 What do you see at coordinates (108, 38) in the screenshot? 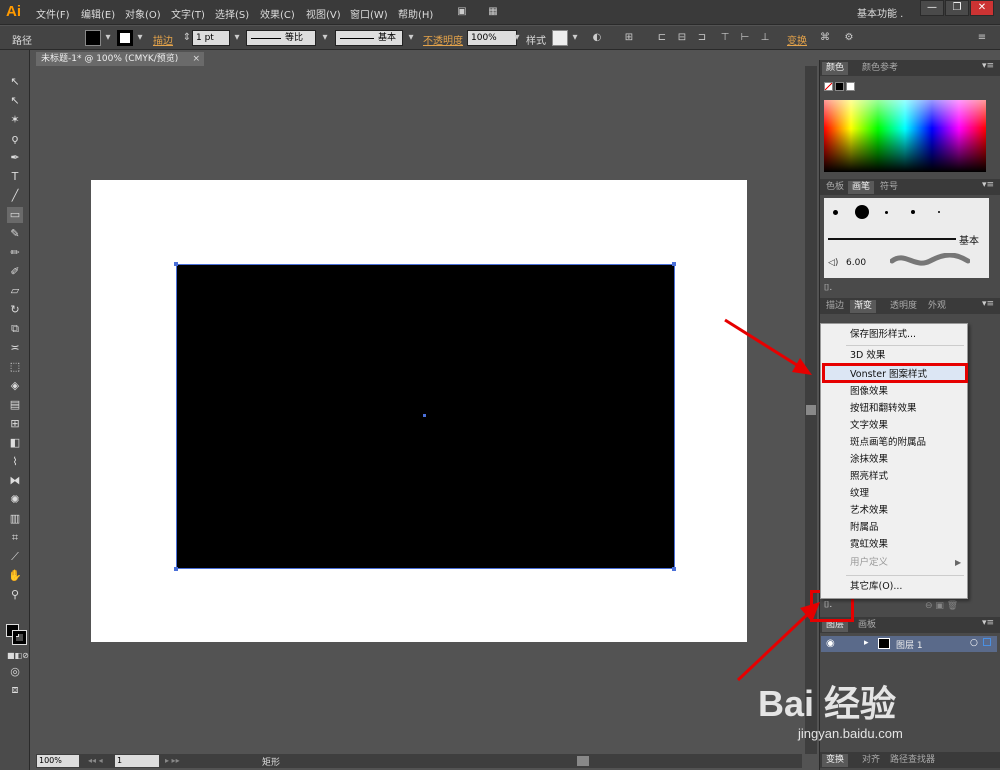
I see `fill-dropdown-icon: ▾` at bounding box center [108, 38].